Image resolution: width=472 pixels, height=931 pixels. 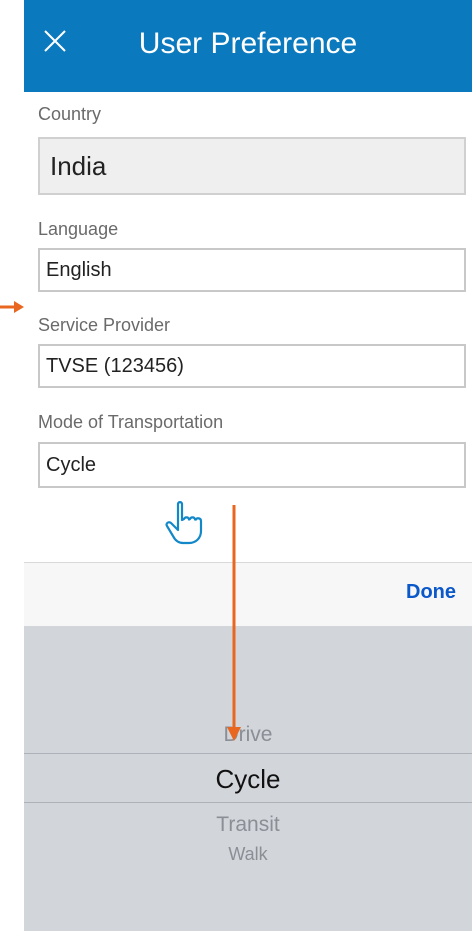 I want to click on language-label: Language, so click(x=78, y=229).